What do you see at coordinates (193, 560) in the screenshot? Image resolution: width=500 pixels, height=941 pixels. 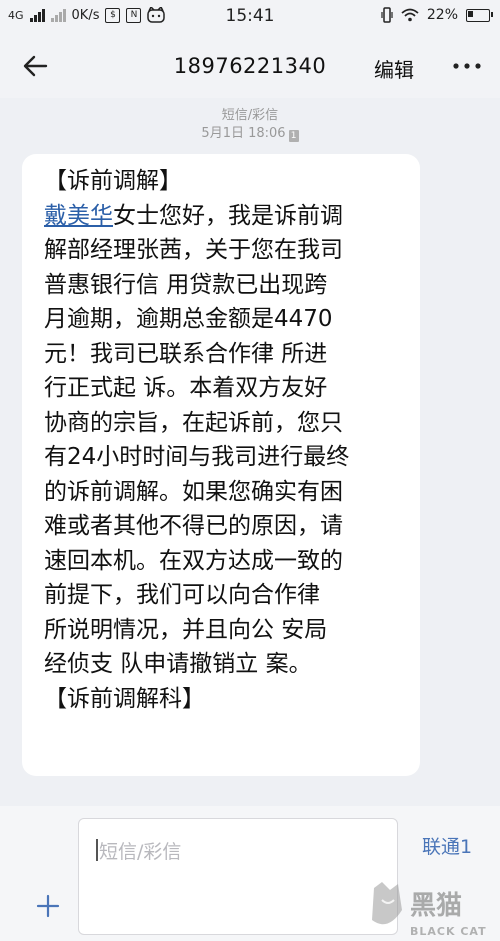 I see `message-line: 速回本机。在双方达成一致的` at bounding box center [193, 560].